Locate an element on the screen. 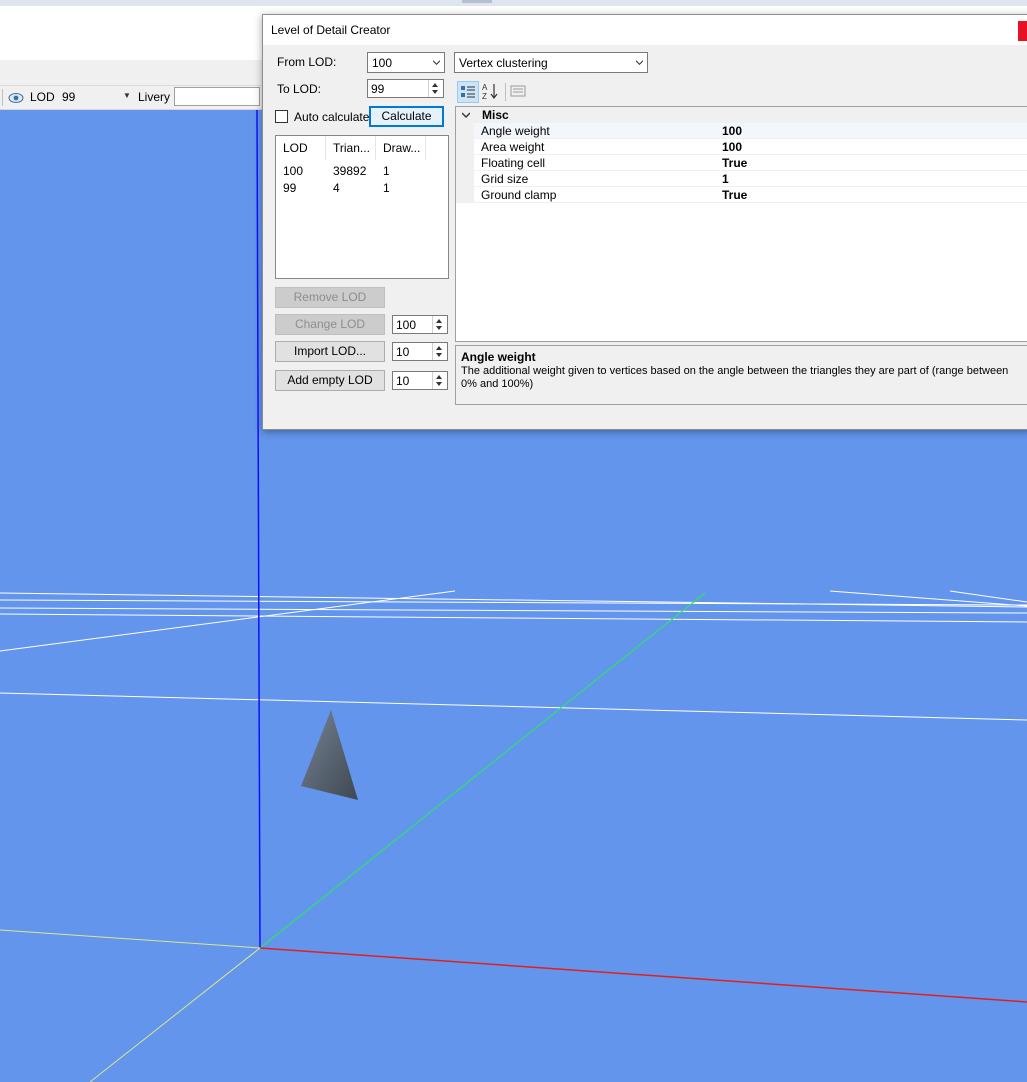 This screenshot has width=1027, height=1082. axis-x is located at coordinates (643, 975).